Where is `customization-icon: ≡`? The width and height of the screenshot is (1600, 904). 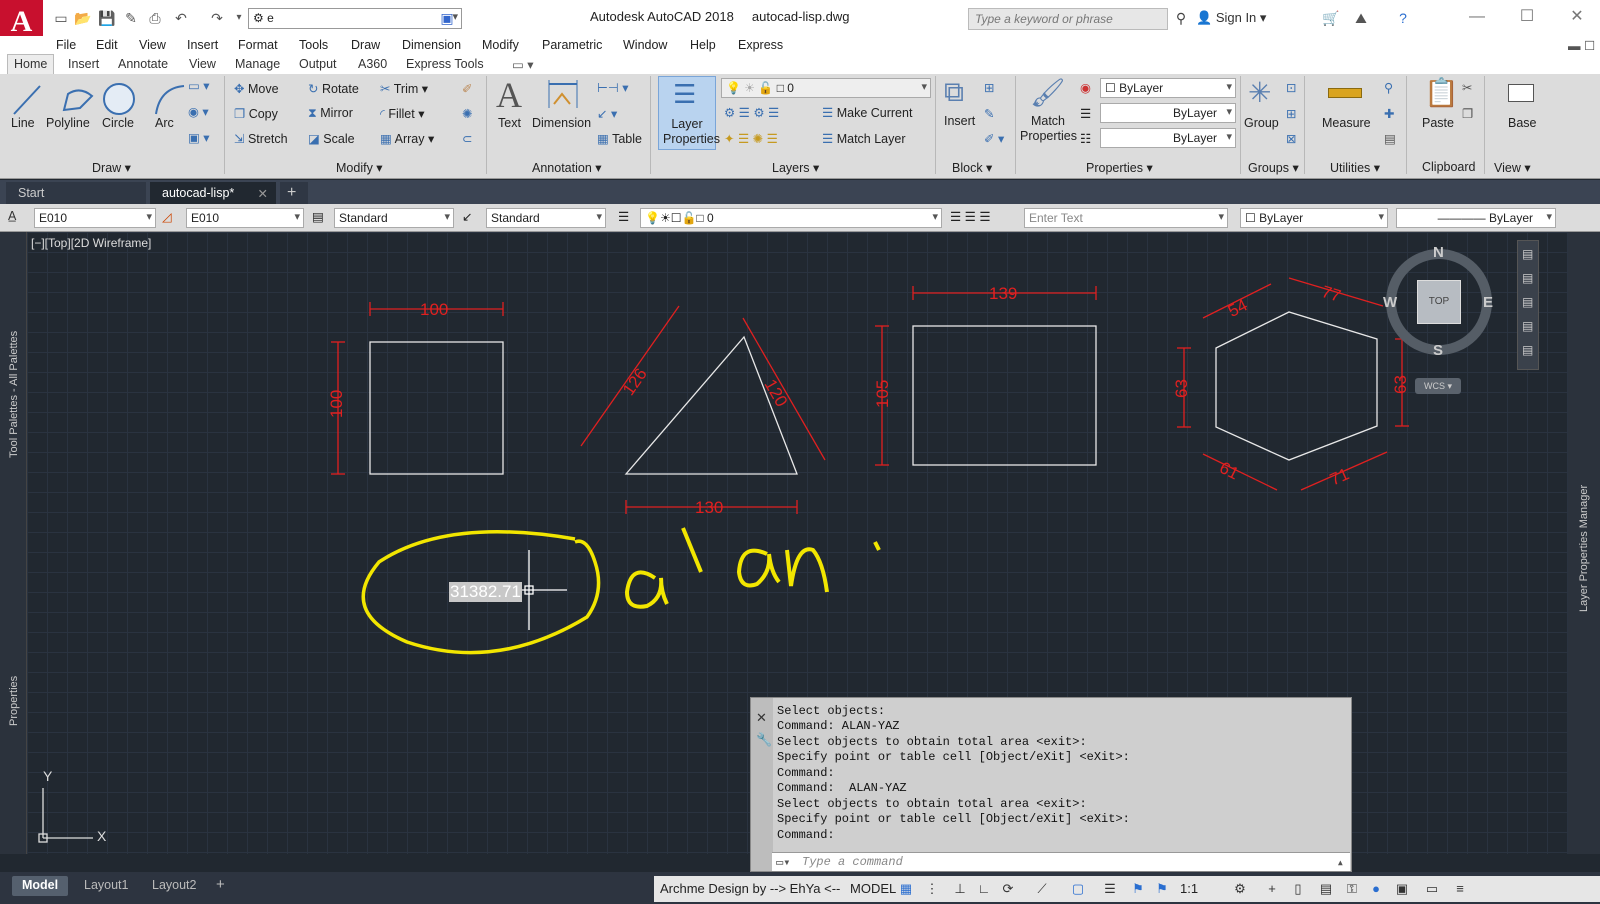
customization-icon: ≡ is located at coordinates (1460, 889).